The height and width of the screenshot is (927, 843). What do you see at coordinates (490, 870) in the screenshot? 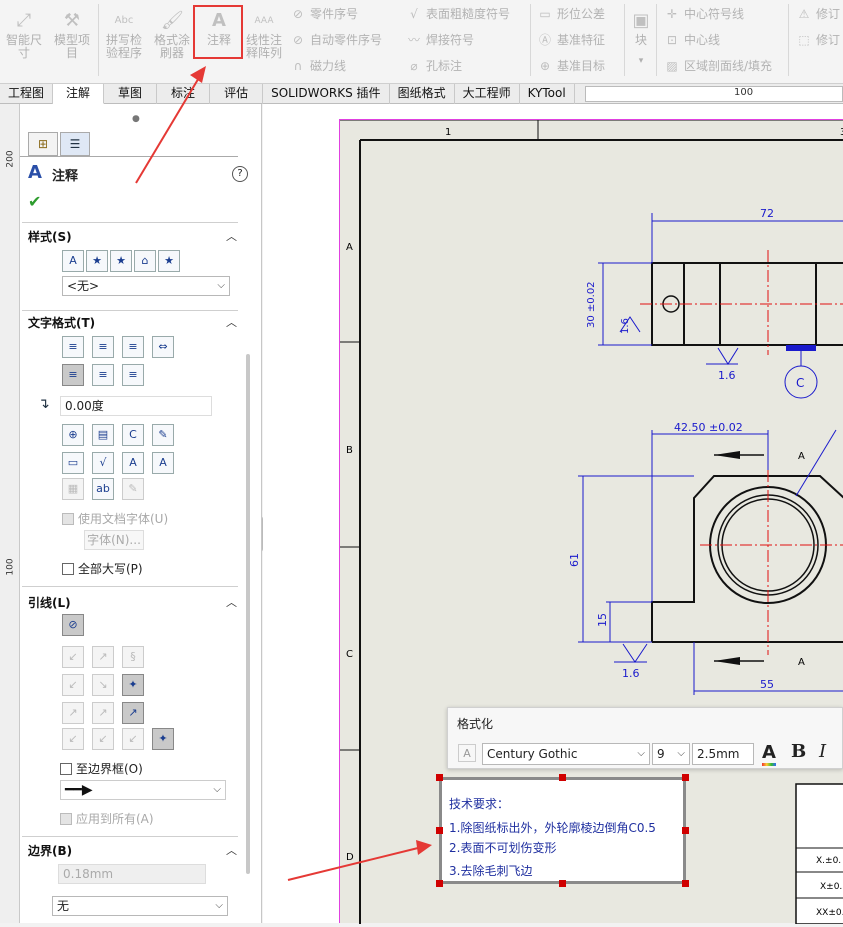
I see `note-line: 3.去除毛刺飞边` at bounding box center [490, 870].